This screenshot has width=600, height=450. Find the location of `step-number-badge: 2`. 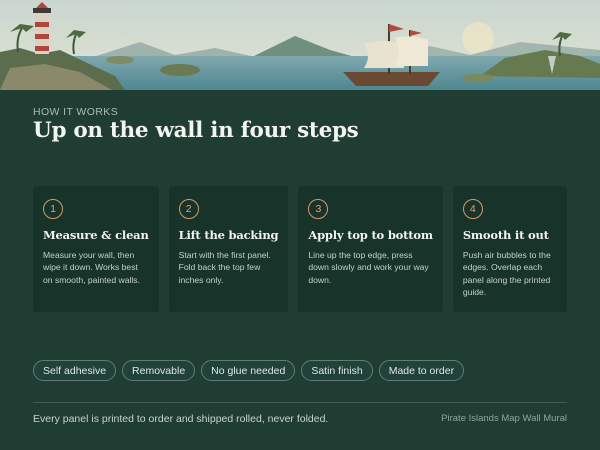

step-number-badge: 2 is located at coordinates (188, 209).